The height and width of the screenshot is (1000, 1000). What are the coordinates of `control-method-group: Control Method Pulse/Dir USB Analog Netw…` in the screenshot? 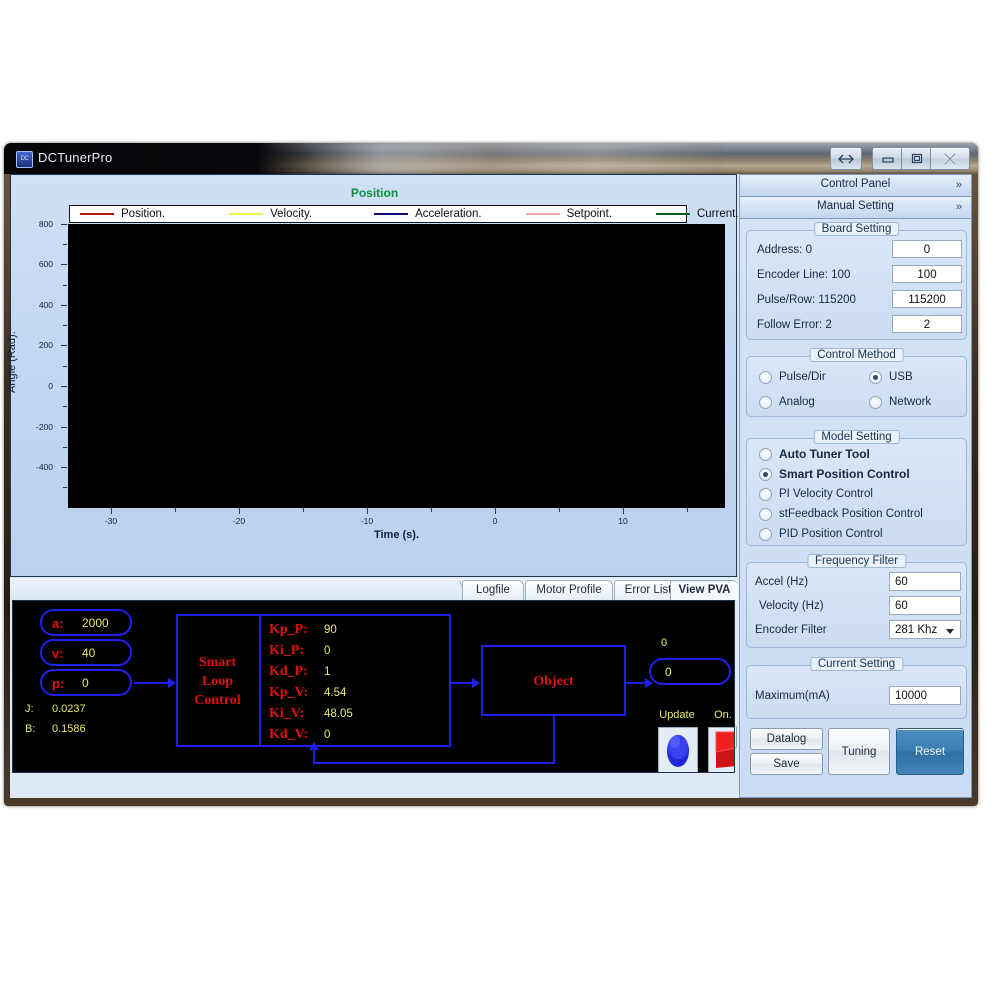 It's located at (856, 382).